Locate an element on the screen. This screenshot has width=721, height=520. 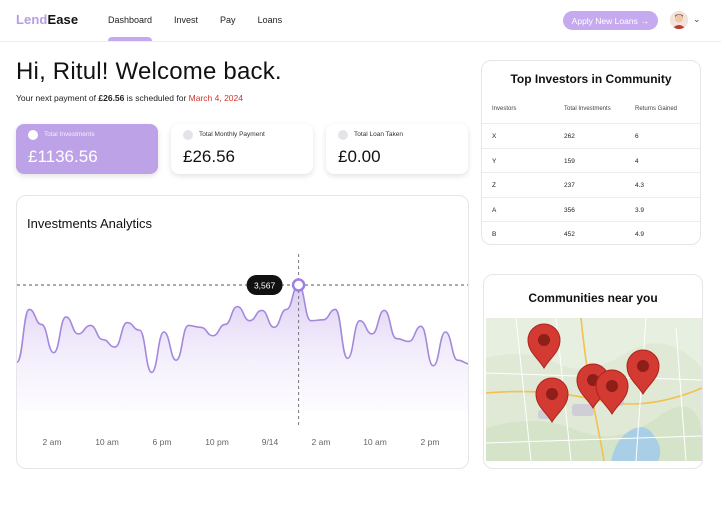
cell-total: 452 is located at coordinates (569, 234).